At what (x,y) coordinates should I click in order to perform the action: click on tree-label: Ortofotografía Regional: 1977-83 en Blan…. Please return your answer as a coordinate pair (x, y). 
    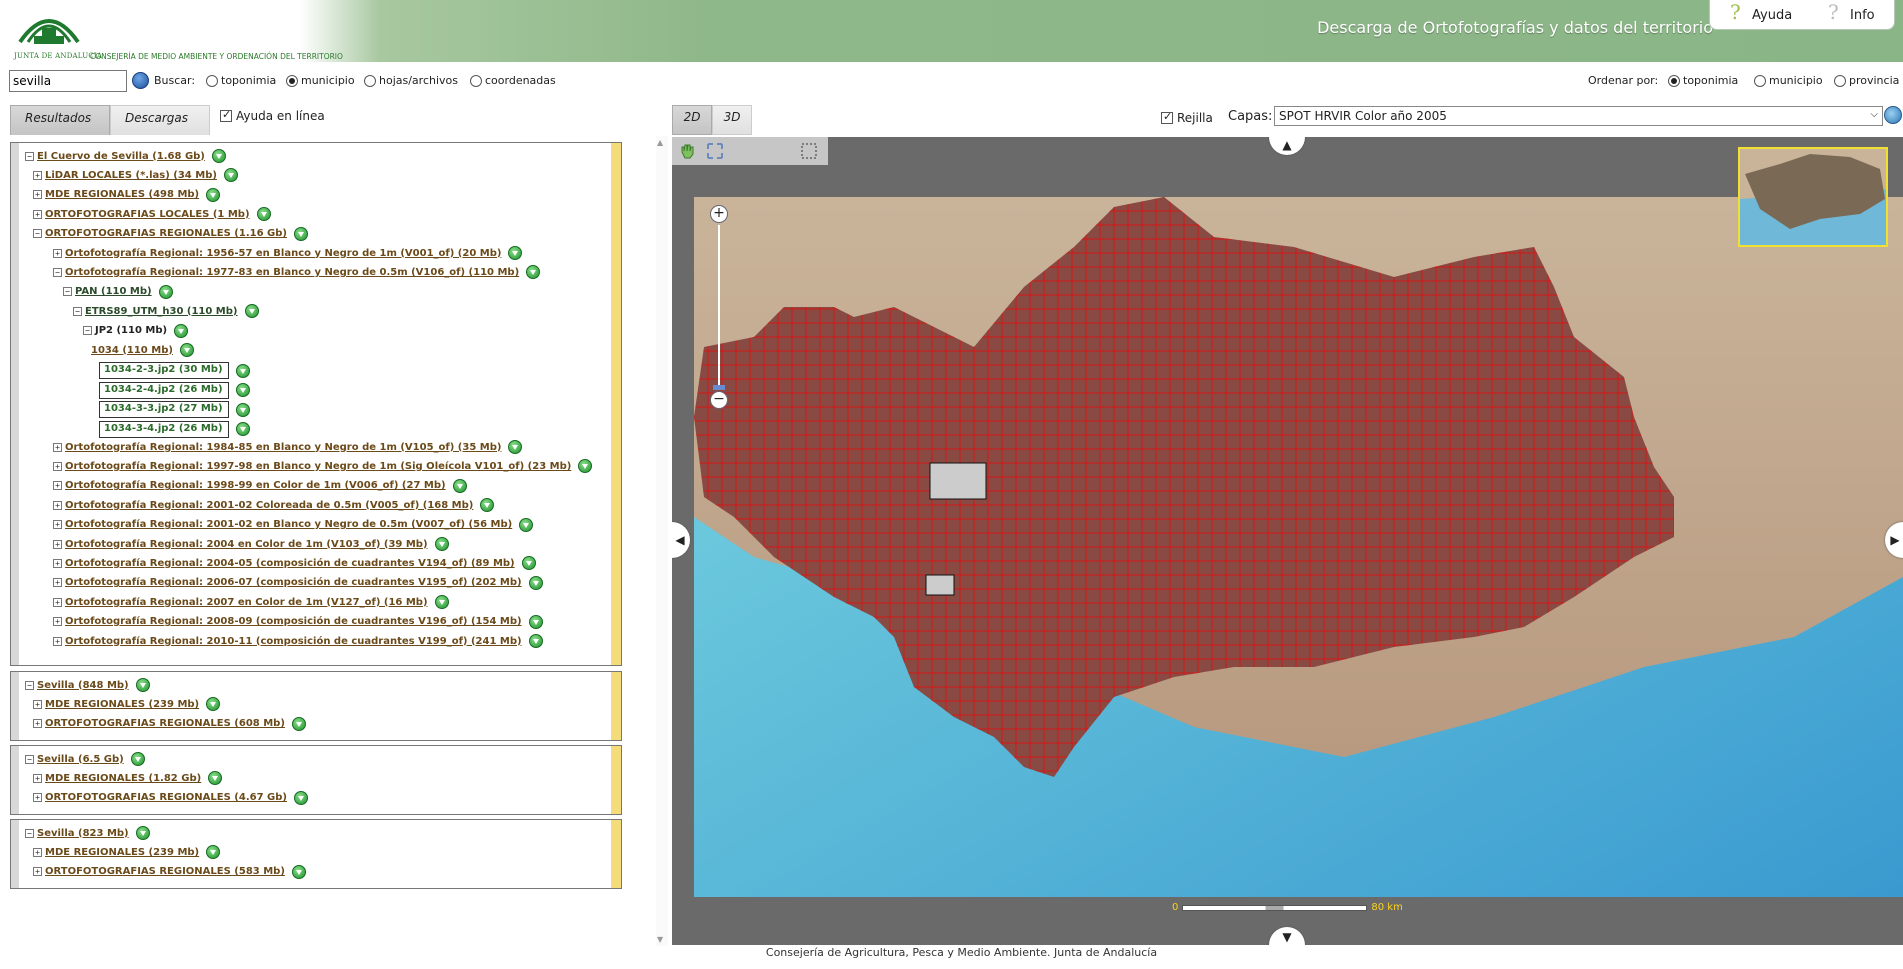
    Looking at the image, I should click on (292, 272).